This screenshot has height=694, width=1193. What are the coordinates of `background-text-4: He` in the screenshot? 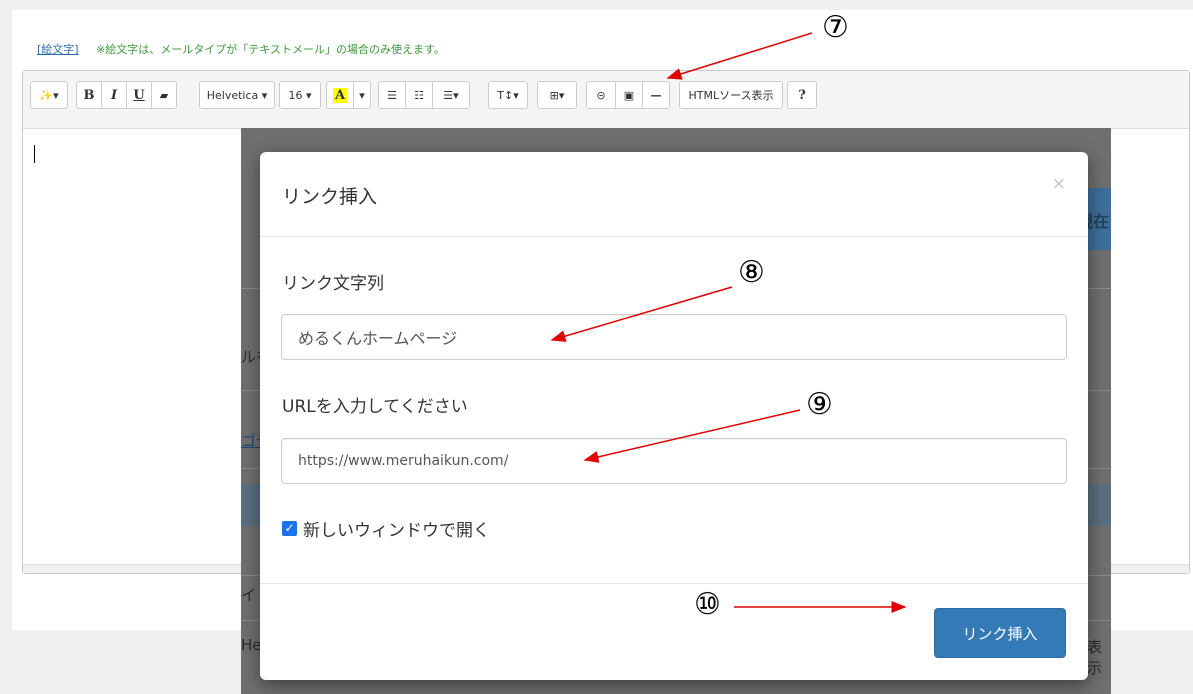 It's located at (251, 645).